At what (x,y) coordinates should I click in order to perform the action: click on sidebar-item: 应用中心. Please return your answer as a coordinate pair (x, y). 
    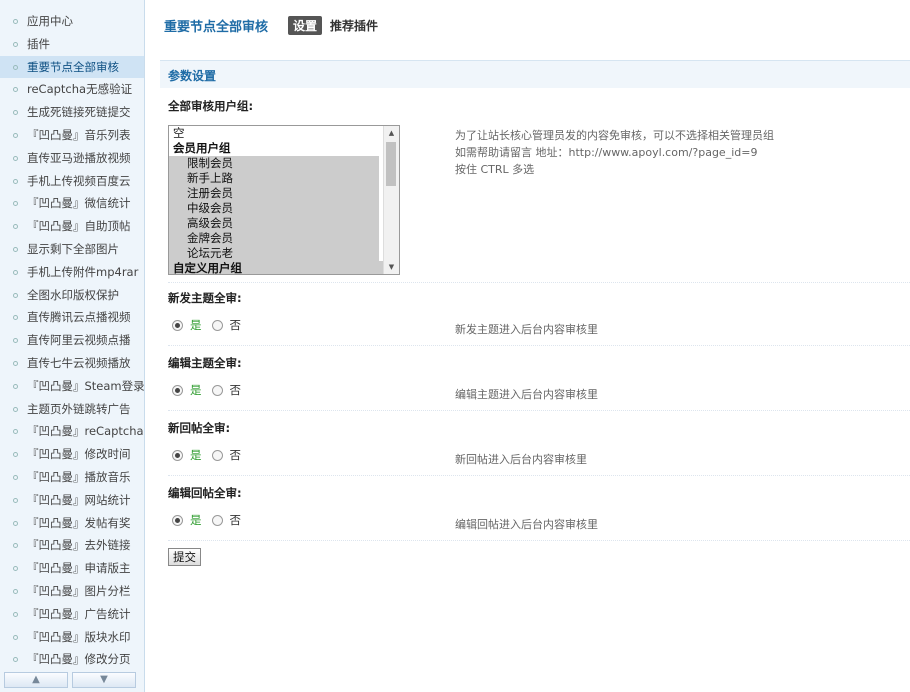
    Looking at the image, I should click on (72, 21).